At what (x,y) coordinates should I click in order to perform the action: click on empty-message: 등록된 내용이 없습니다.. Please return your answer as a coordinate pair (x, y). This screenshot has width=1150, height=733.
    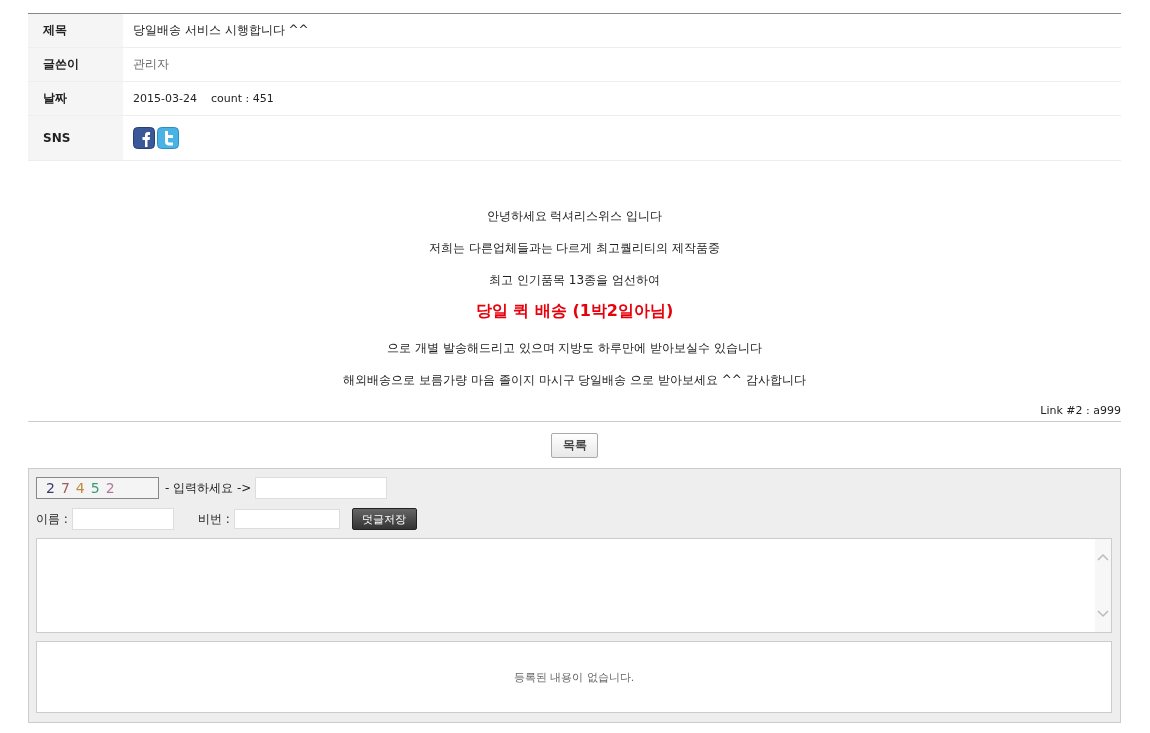
    Looking at the image, I should click on (574, 677).